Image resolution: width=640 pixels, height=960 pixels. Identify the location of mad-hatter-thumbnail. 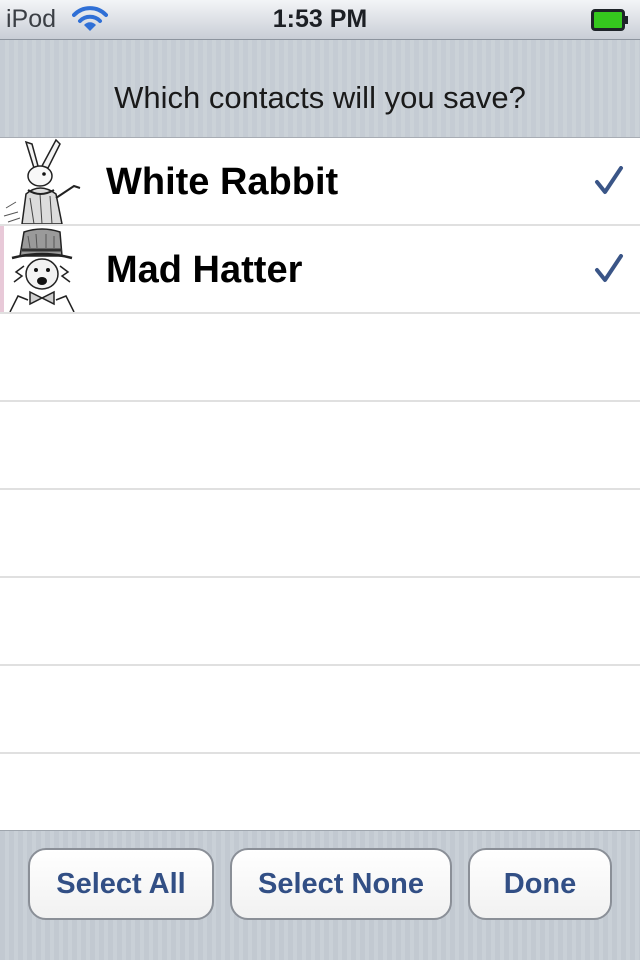
(43, 269).